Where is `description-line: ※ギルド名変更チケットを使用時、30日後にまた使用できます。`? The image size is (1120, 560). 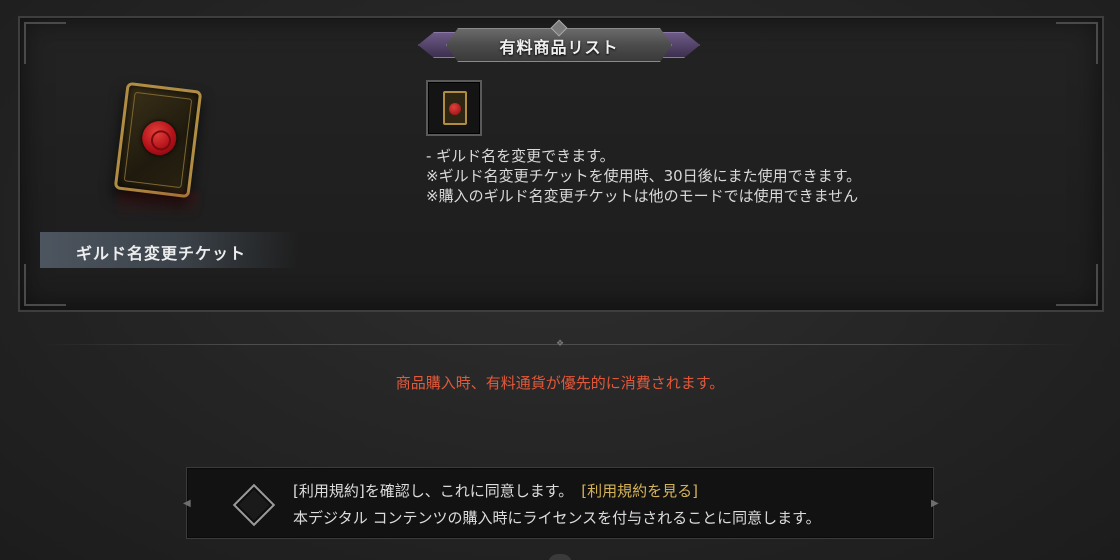
description-line: ※ギルド名変更チケットを使用時、30日後にまた使用できます。 is located at coordinates (644, 176).